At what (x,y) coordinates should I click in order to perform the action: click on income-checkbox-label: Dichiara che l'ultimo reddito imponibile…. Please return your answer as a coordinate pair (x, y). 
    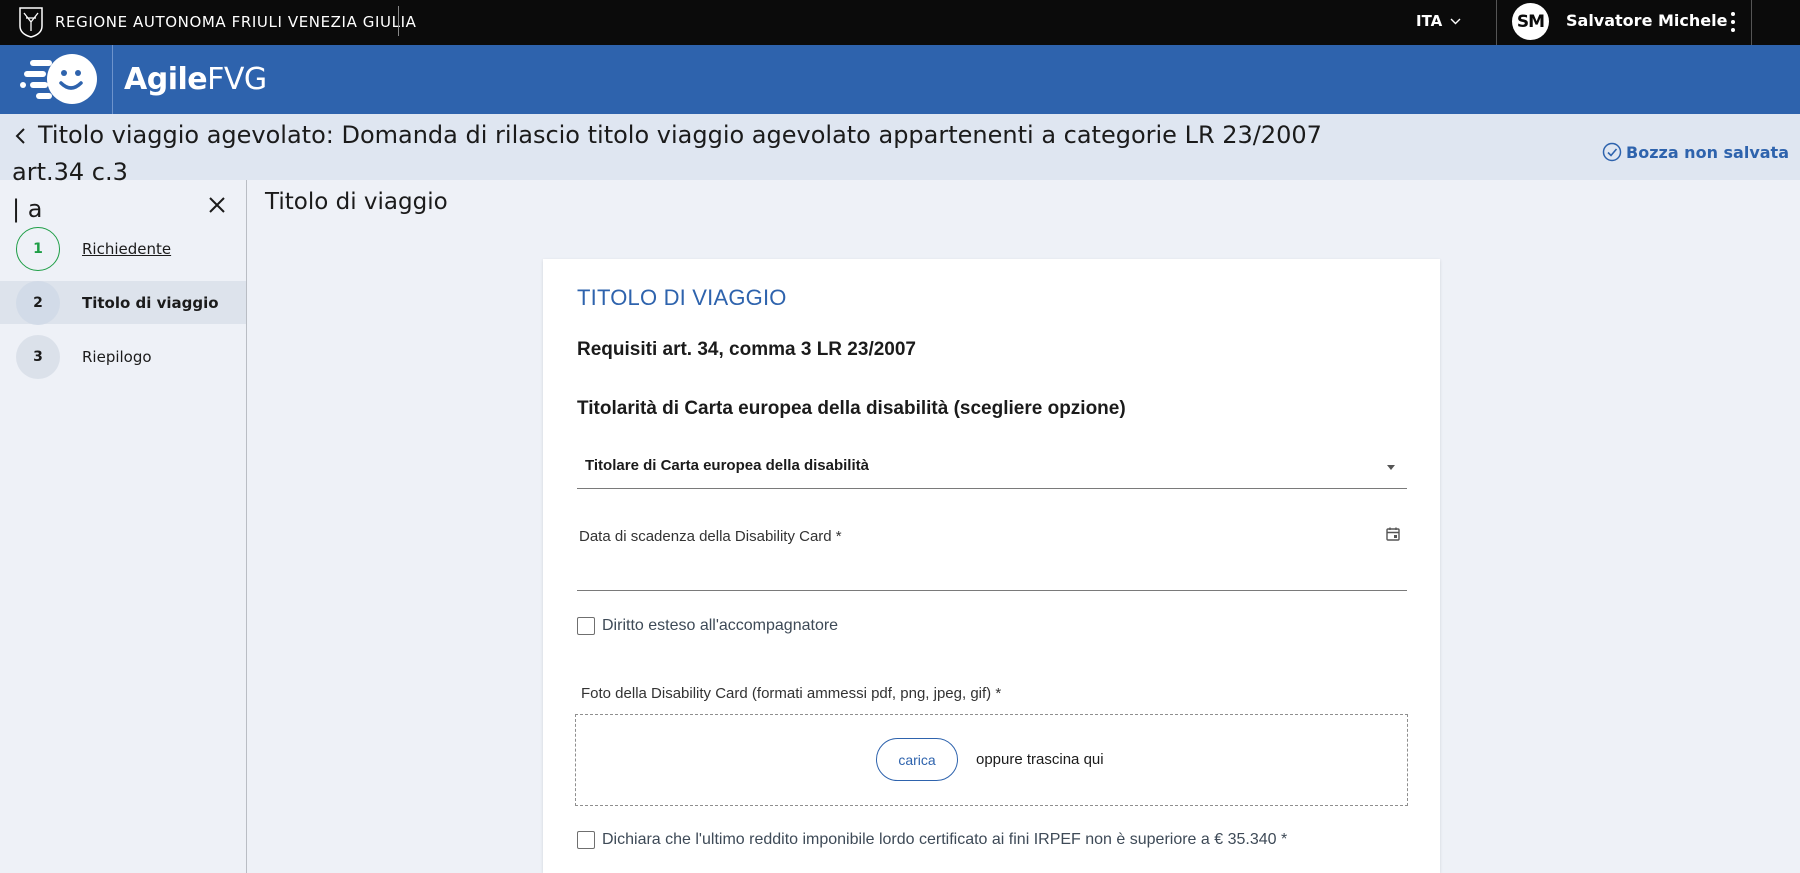
    Looking at the image, I should click on (945, 839).